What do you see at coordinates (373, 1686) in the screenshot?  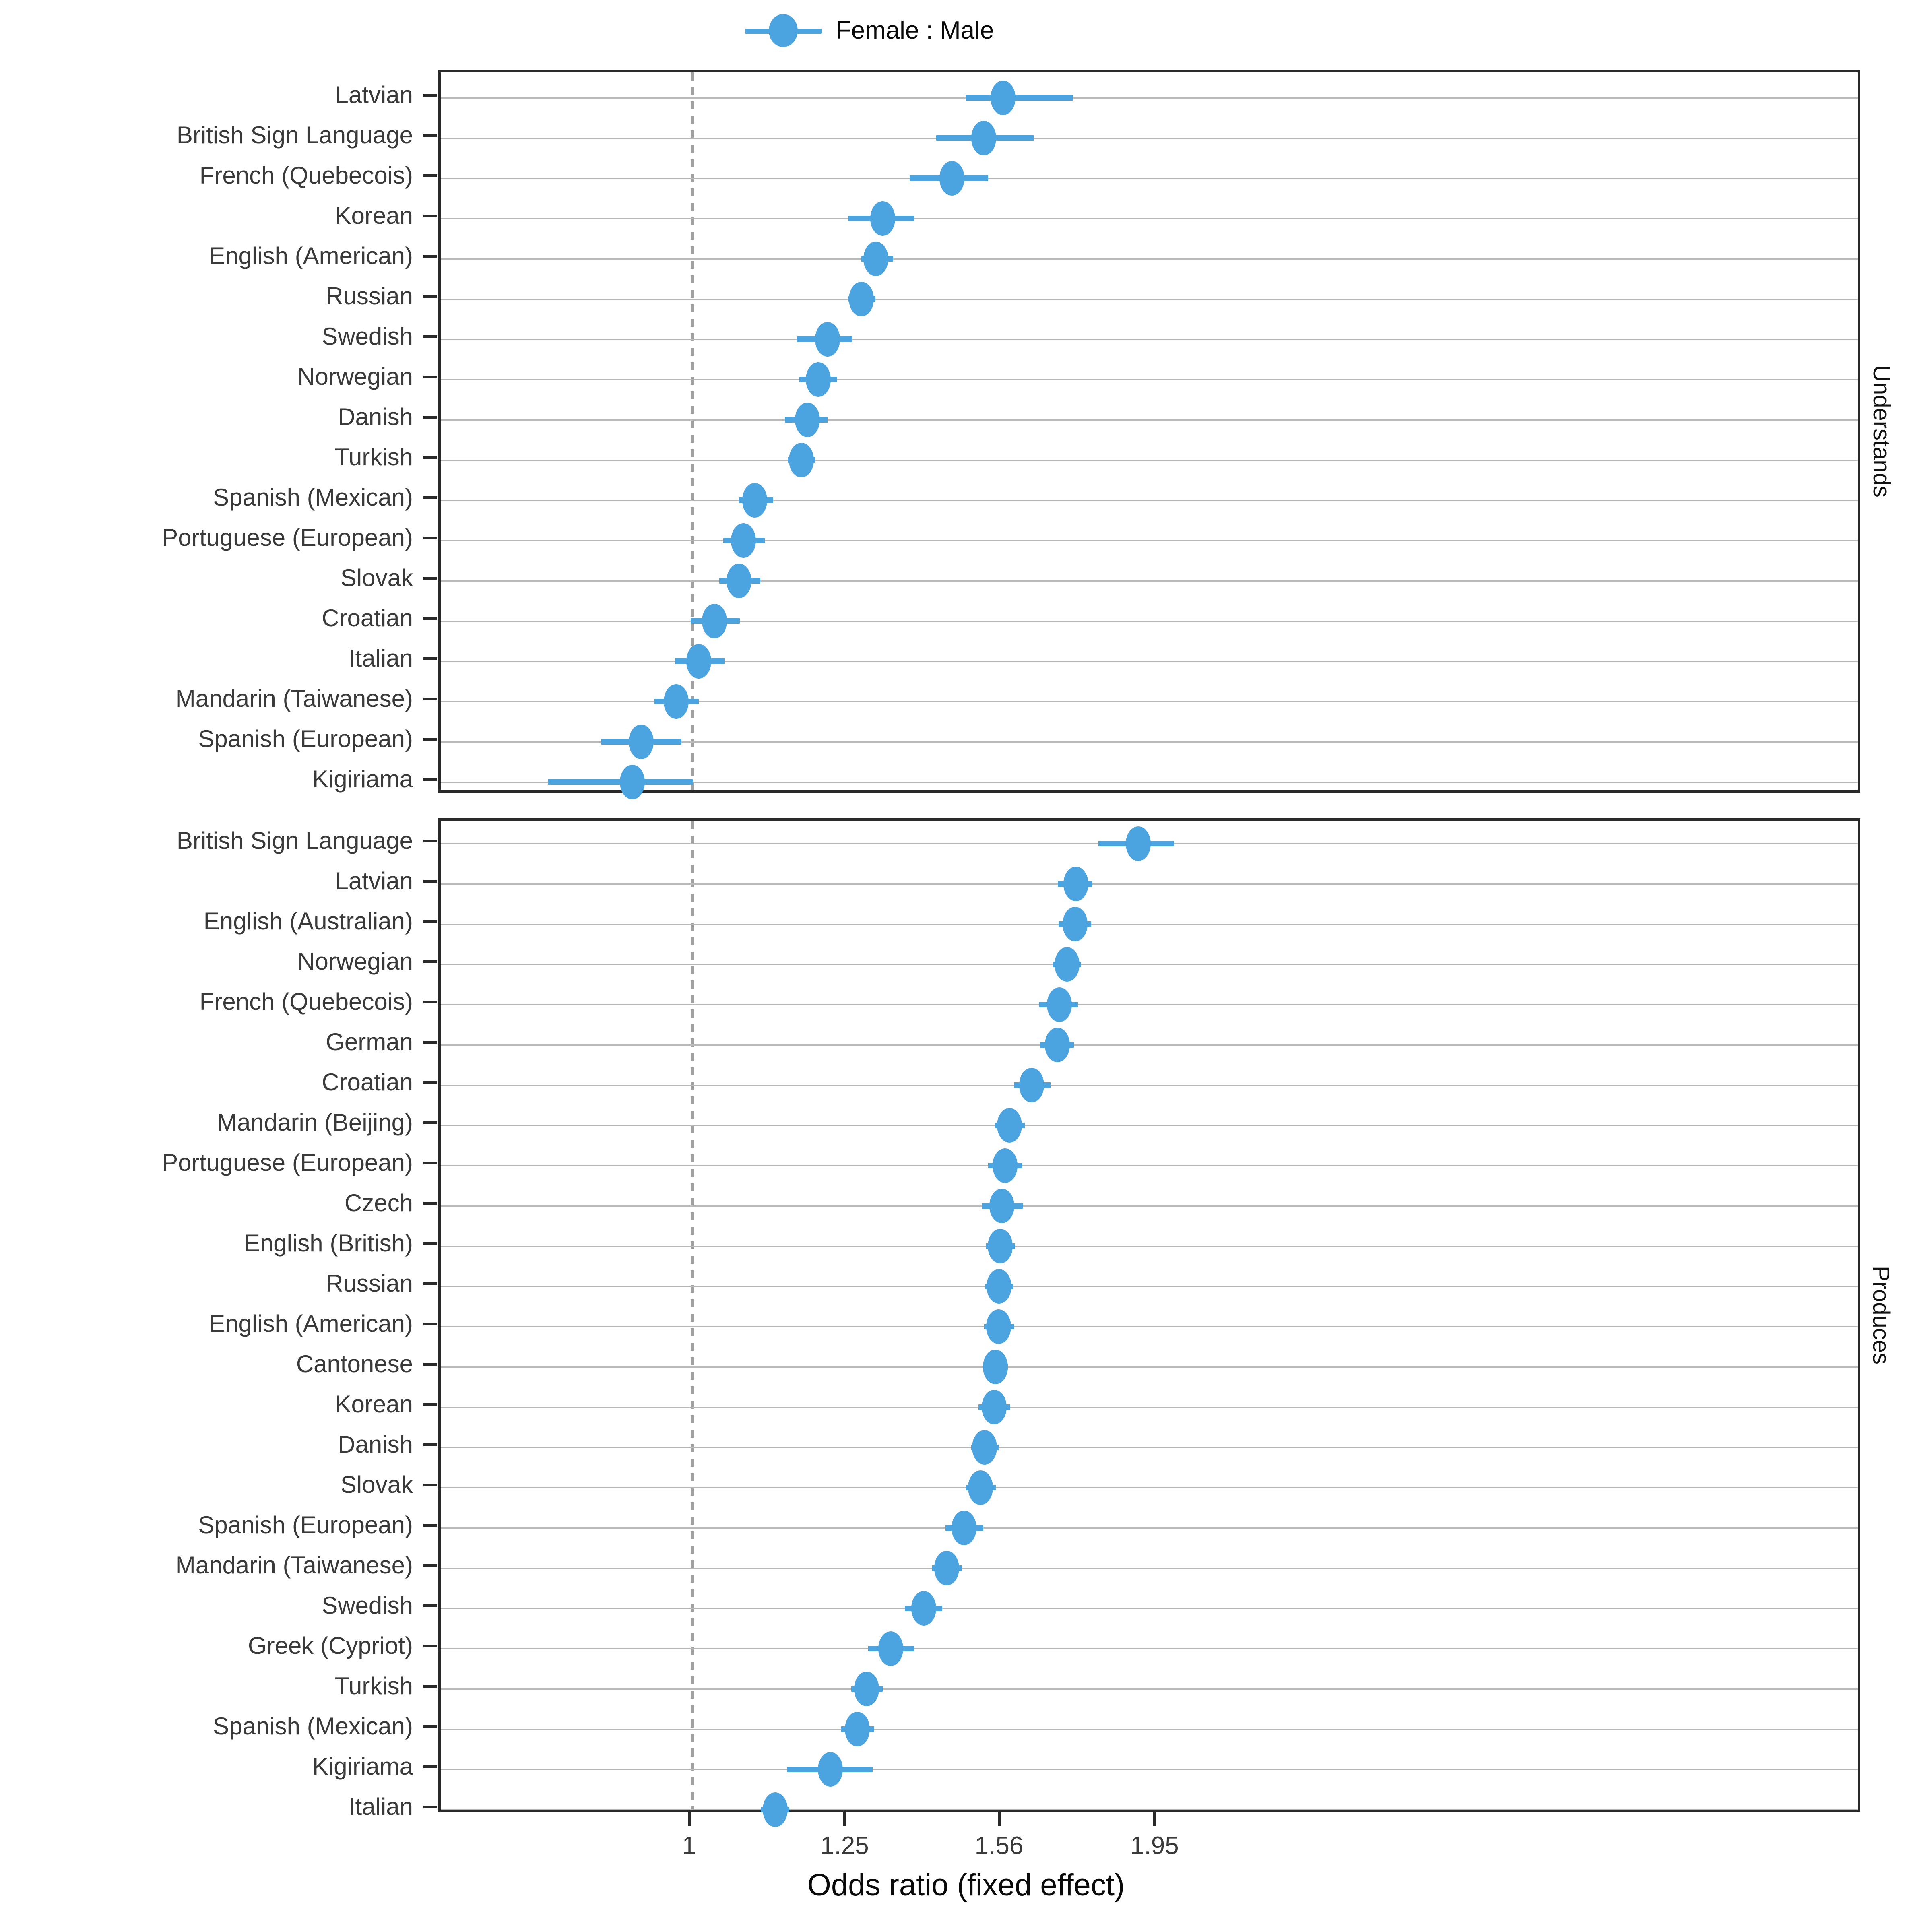 I see `y-axis-label: Turkish` at bounding box center [373, 1686].